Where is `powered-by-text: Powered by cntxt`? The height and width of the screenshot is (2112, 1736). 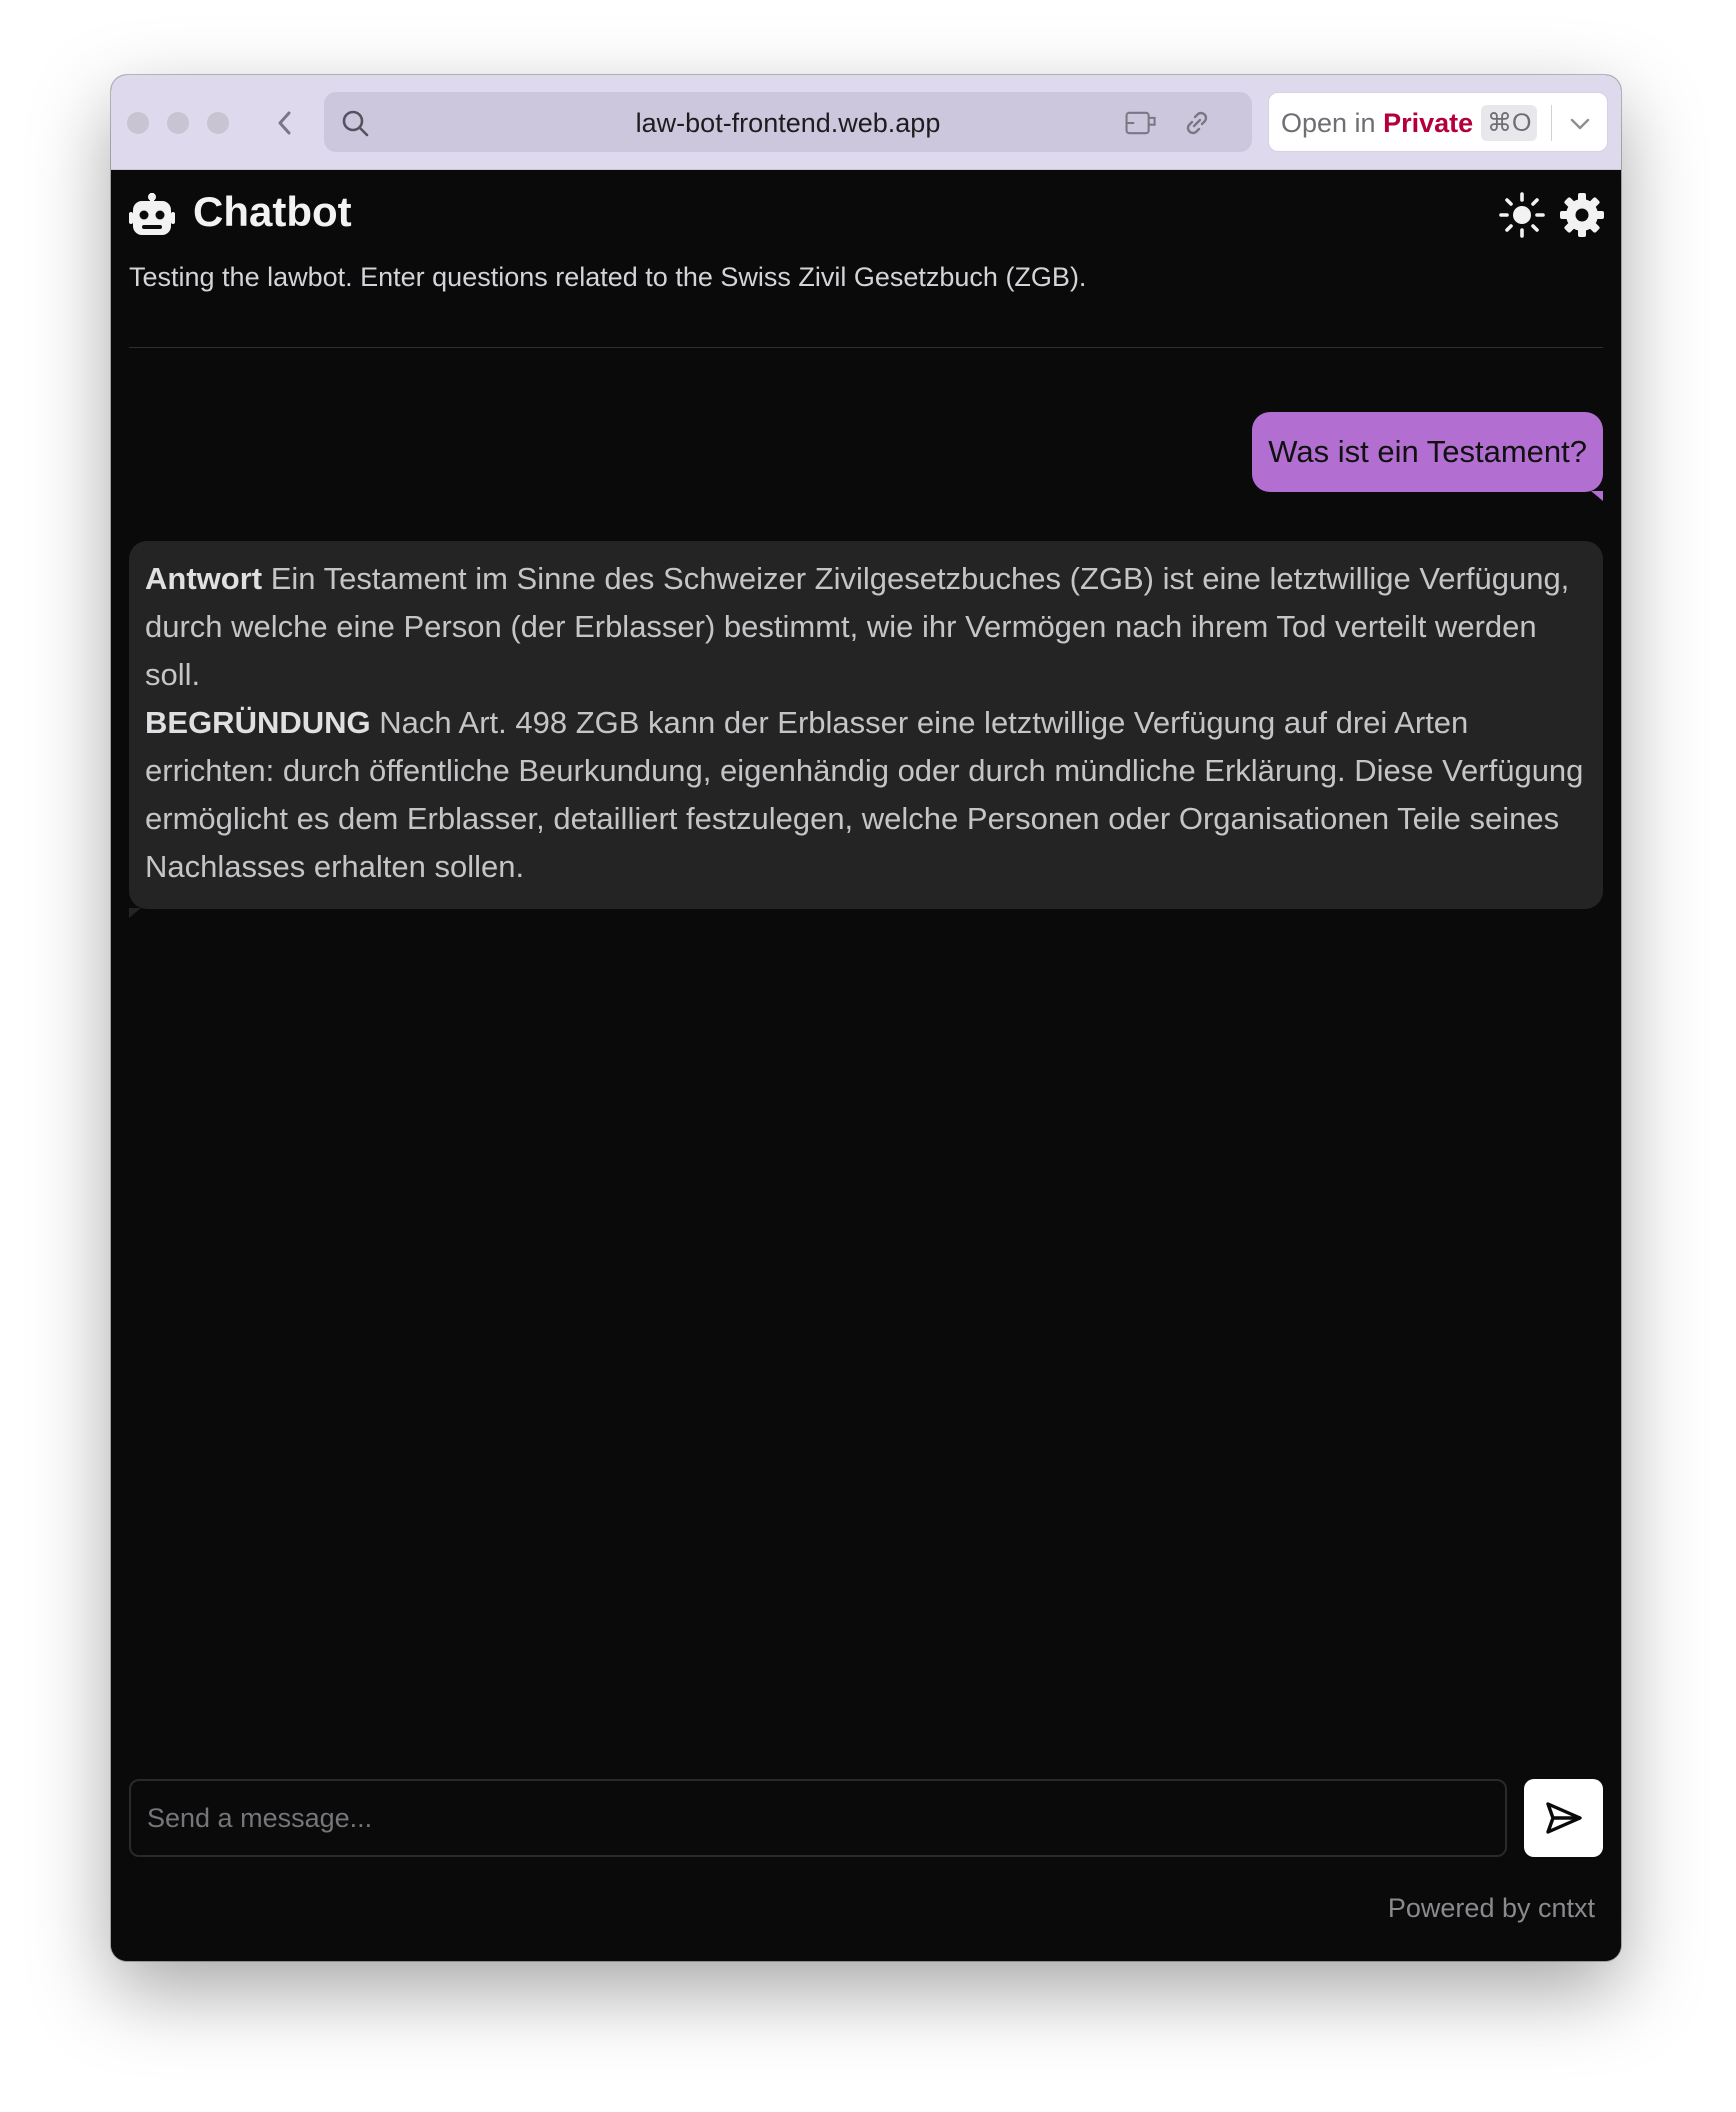
powered-by-text: Powered by cntxt is located at coordinates (1491, 1908).